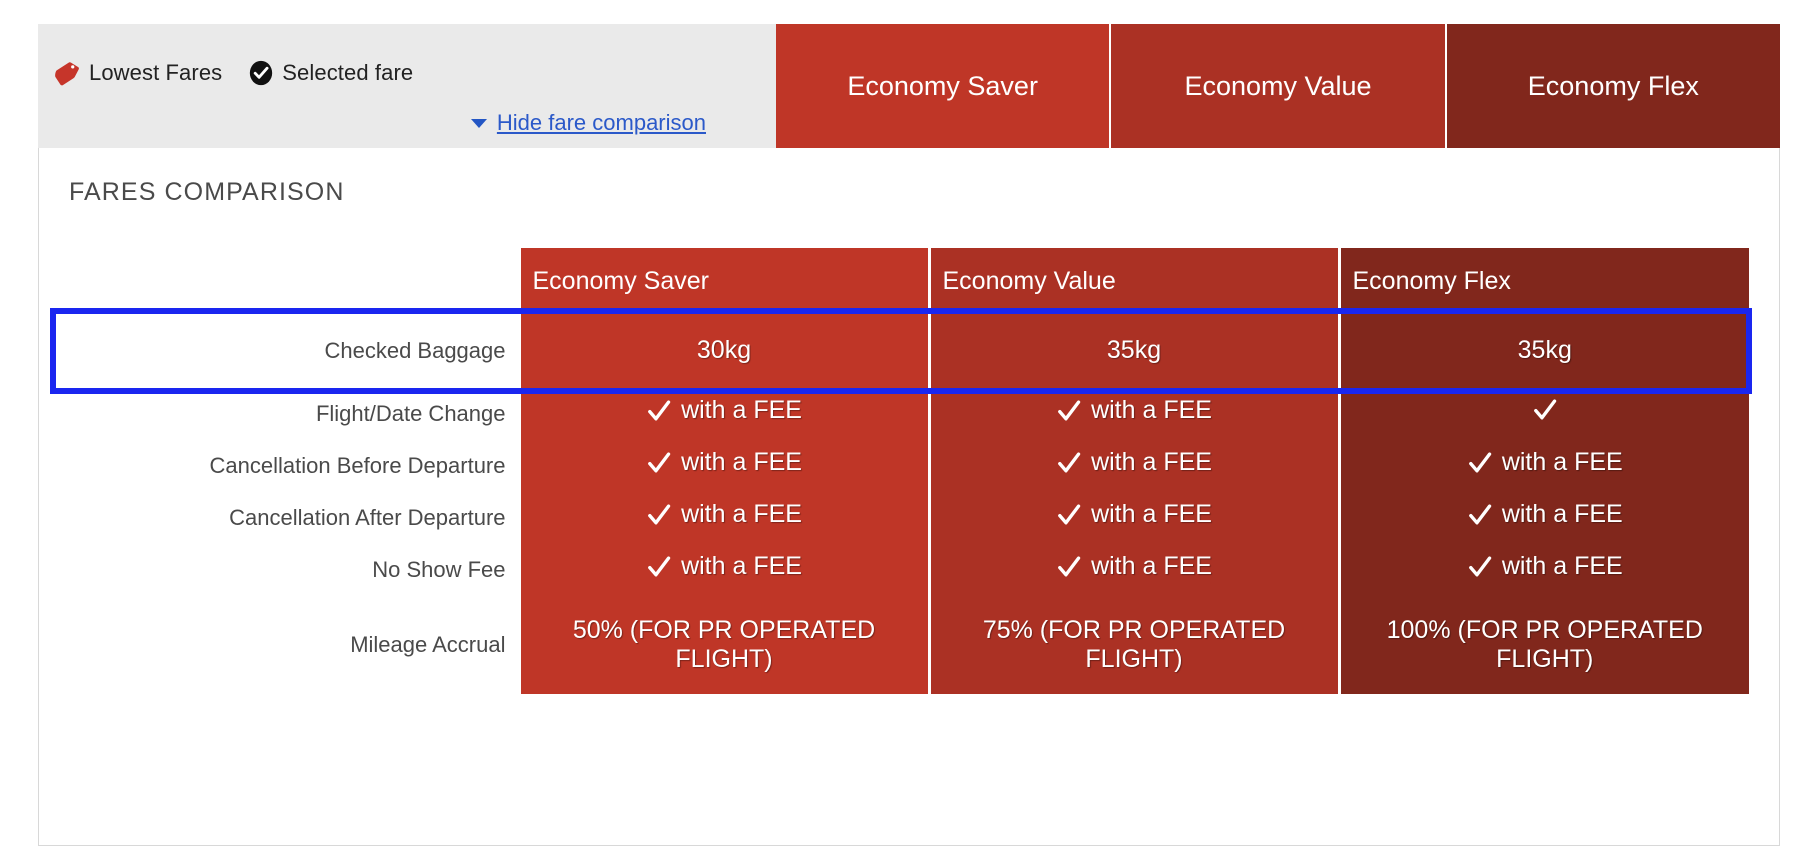  What do you see at coordinates (1543, 645) in the screenshot?
I see `table-cell: 100% (FOR PR OPERATED FLIGHT)` at bounding box center [1543, 645].